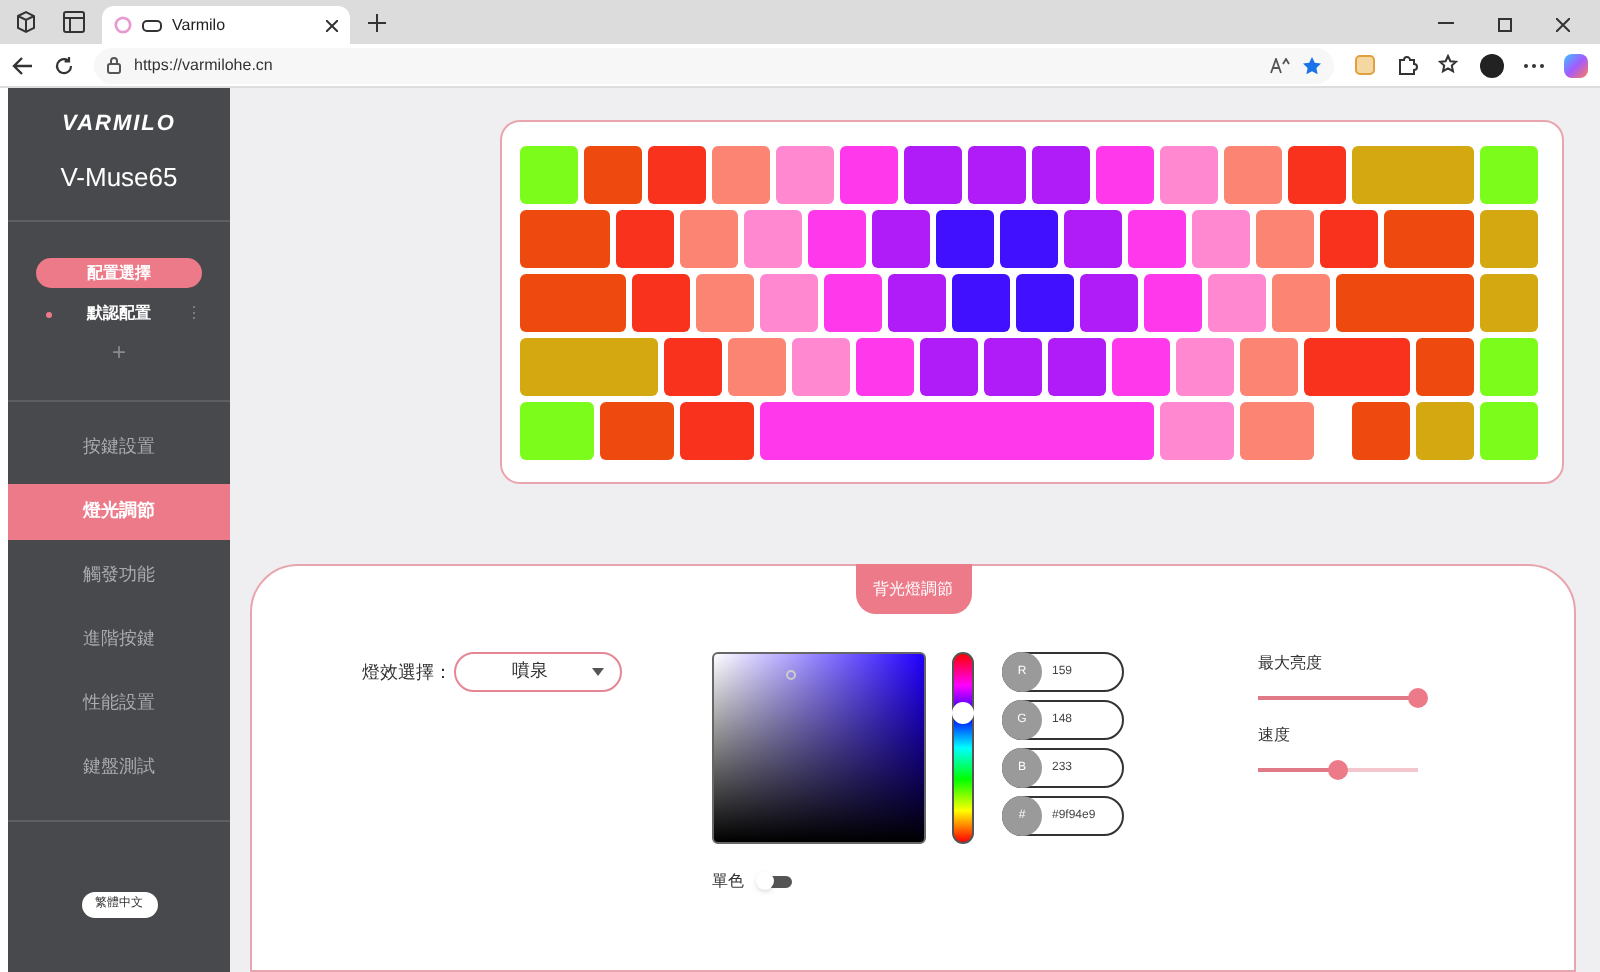  I want to click on add-profile-button: +, so click(118, 352).